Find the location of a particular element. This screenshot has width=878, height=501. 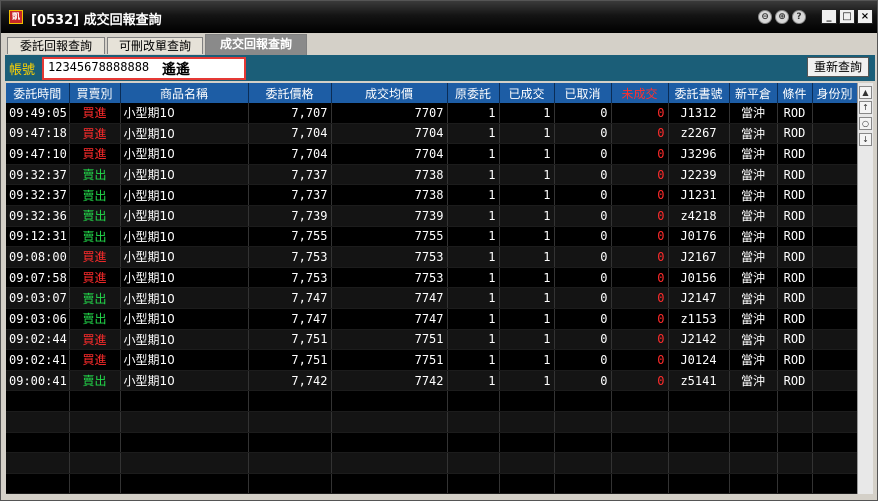

column-header: 原委託 is located at coordinates (473, 93).